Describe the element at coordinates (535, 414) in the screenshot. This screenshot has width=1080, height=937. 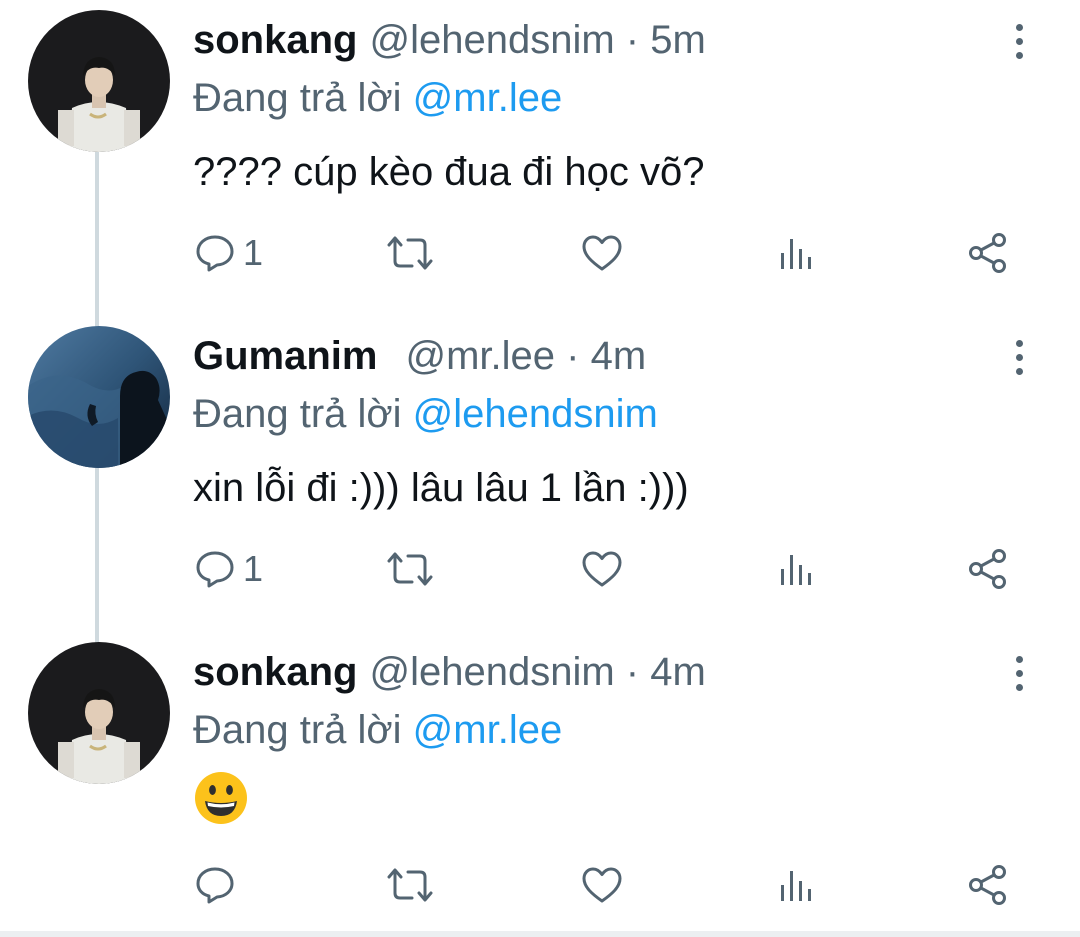
I see `mention-link: @lehendsnim` at that location.